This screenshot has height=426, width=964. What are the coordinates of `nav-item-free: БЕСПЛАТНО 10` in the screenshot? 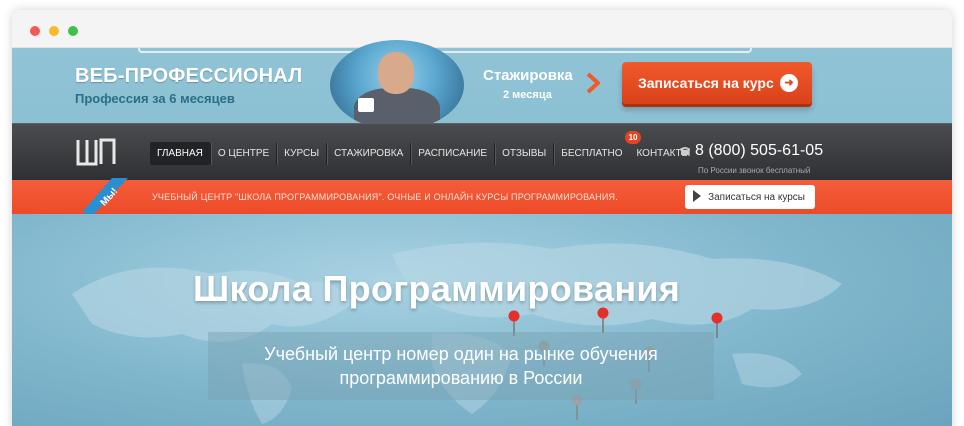 It's located at (598, 148).